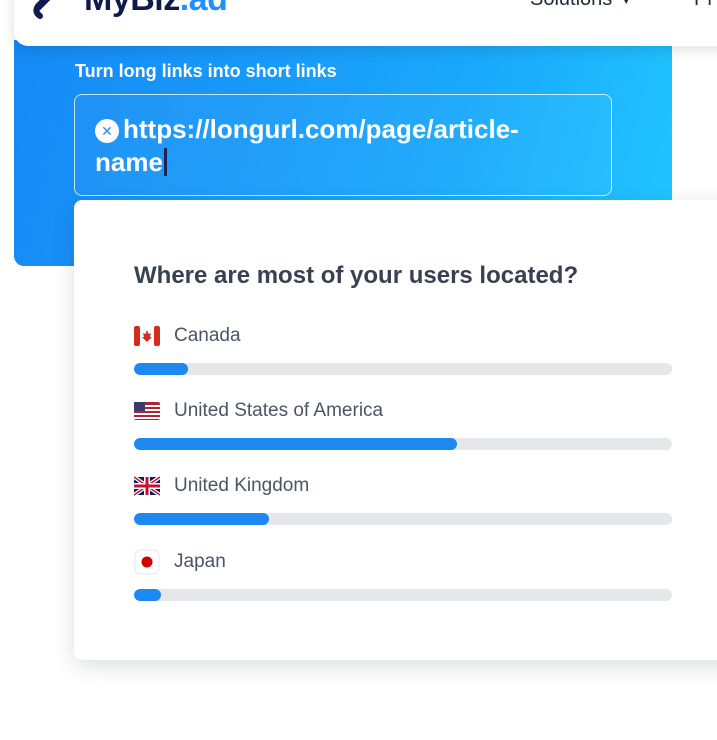 This screenshot has width=717, height=740. I want to click on location-item: United Kingdom, so click(403, 499).